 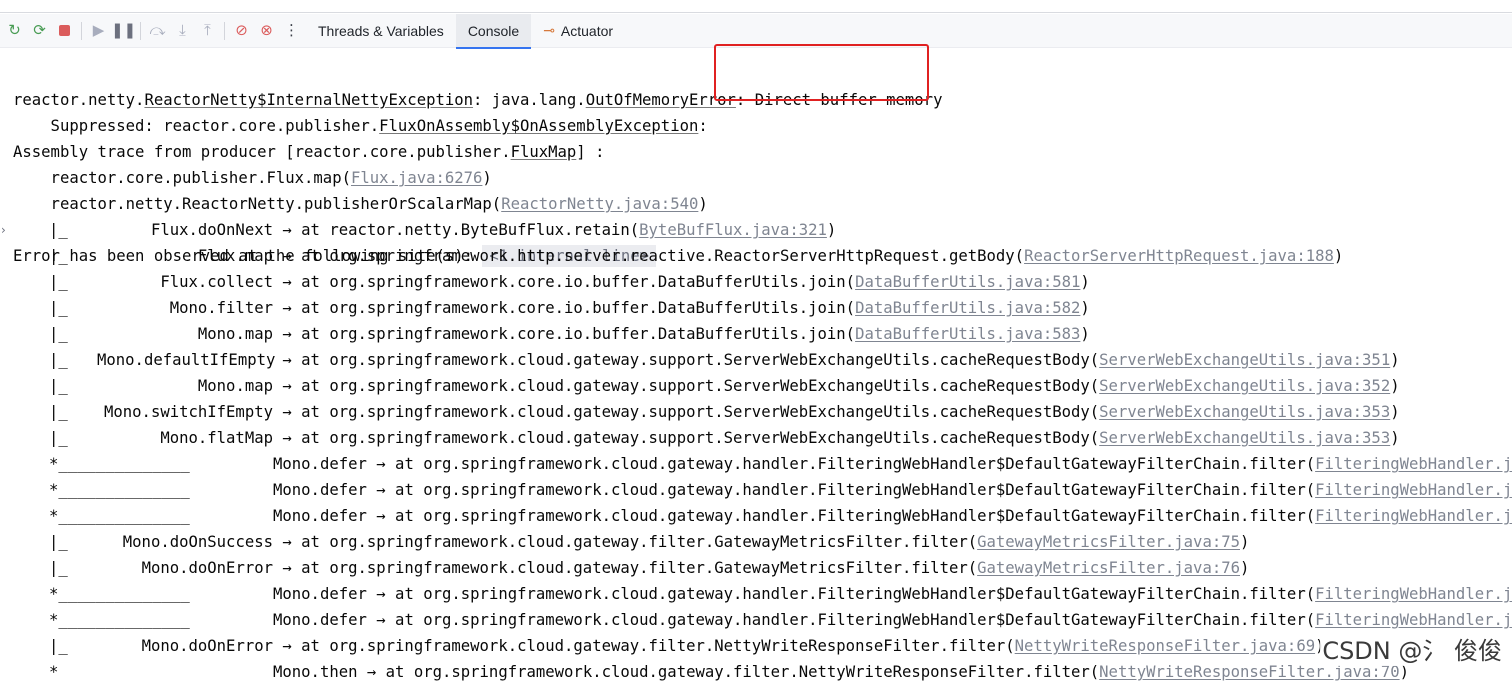 I want to click on stop-icon, so click(x=64, y=31).